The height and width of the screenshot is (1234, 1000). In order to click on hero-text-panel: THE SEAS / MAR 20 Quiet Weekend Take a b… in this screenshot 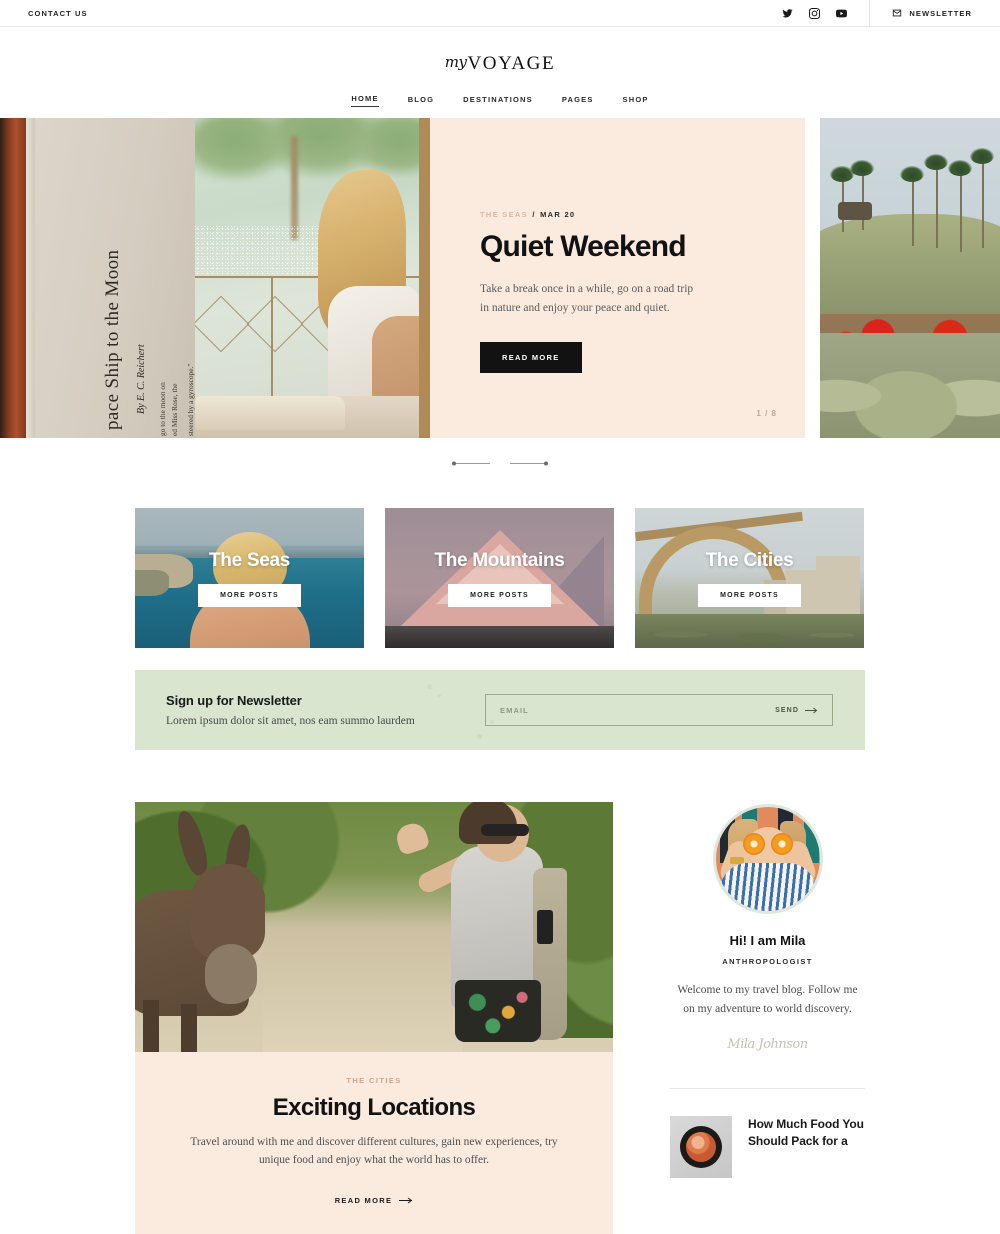, I will do `click(617, 278)`.